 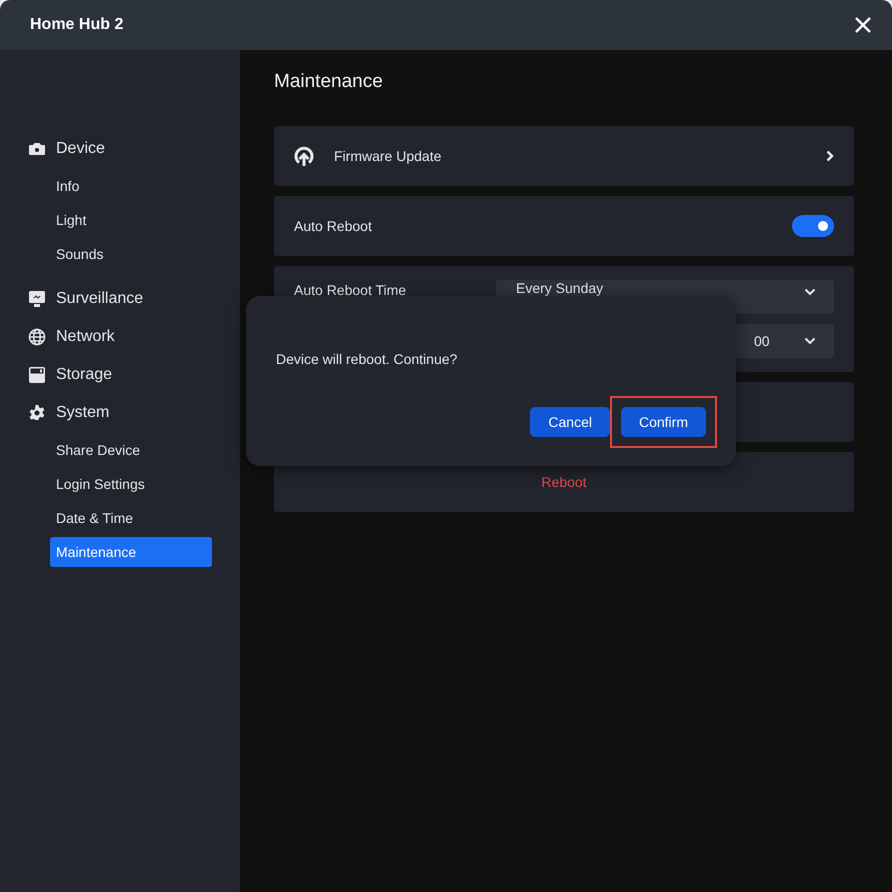 I want to click on nav-group: Network, so click(x=85, y=337).